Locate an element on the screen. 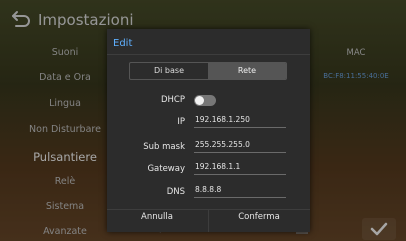  gateway-field: 192.168.1.1 is located at coordinates (240, 167).